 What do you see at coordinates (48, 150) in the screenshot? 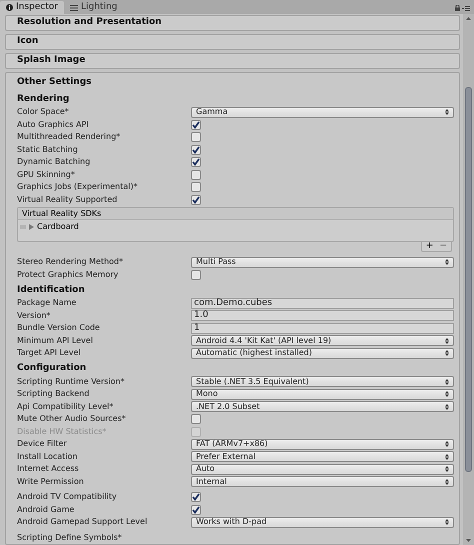
I see `field-label: Static Batching` at bounding box center [48, 150].